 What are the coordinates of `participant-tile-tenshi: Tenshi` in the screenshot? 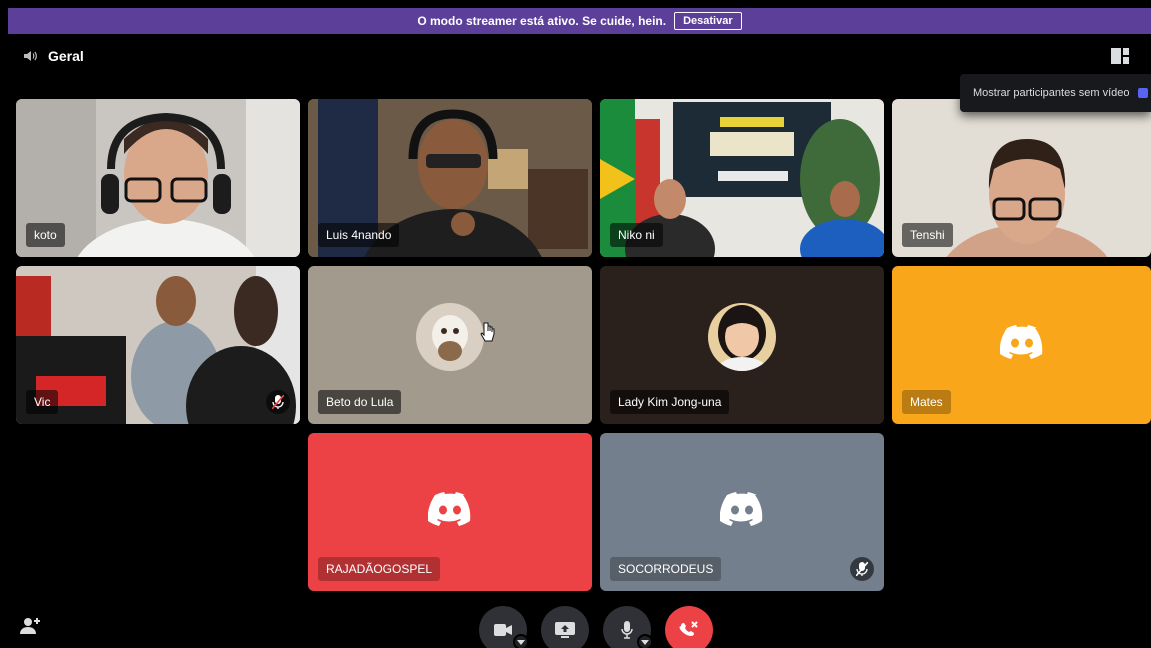 It's located at (1021, 178).